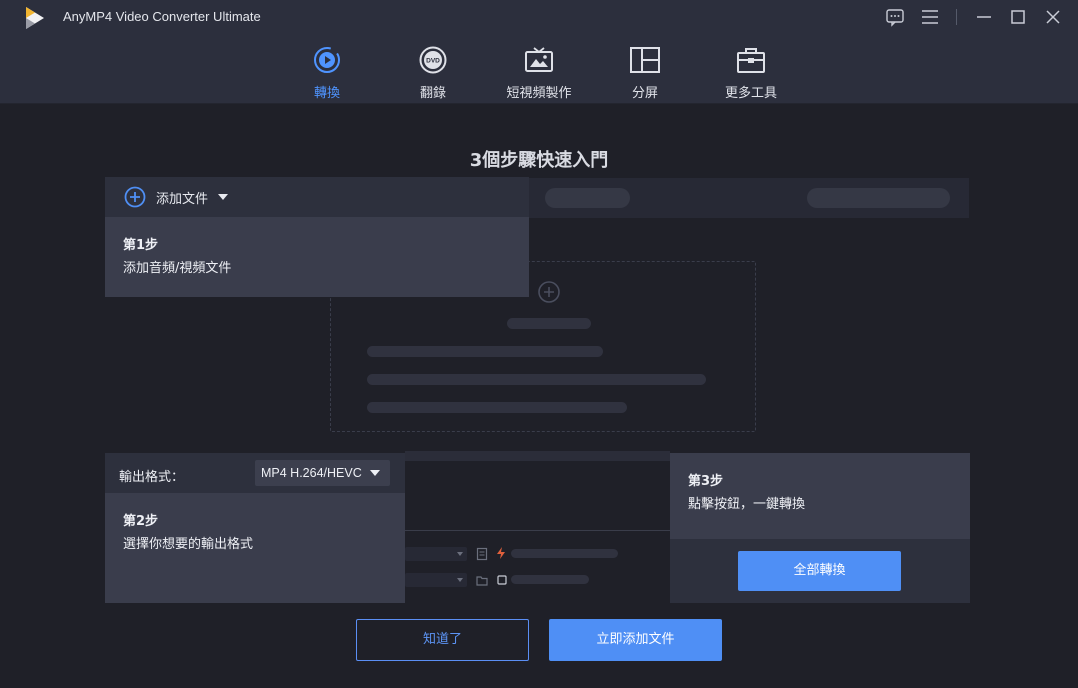 Image resolution: width=1078 pixels, height=688 pixels. Describe the element at coordinates (645, 60) in the screenshot. I see `split-screen-icon` at that location.